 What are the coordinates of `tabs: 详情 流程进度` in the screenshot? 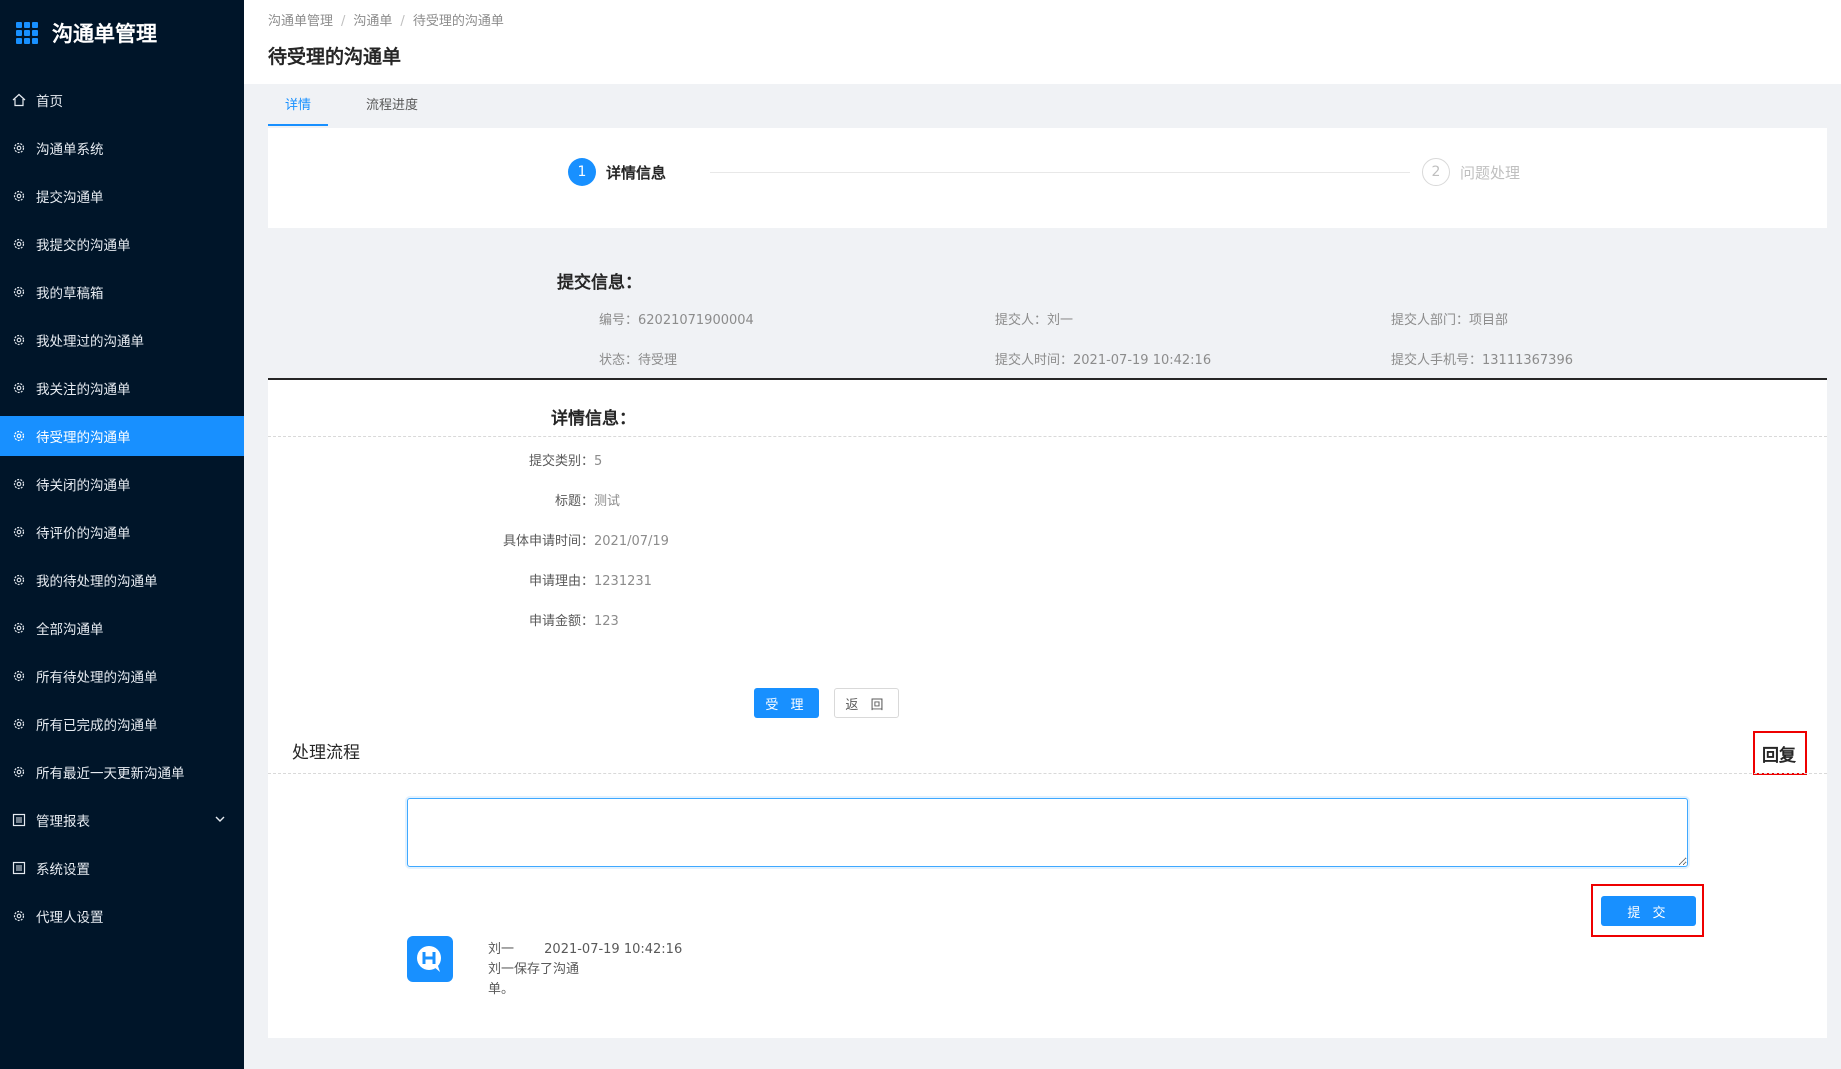 It's located at (362, 106).